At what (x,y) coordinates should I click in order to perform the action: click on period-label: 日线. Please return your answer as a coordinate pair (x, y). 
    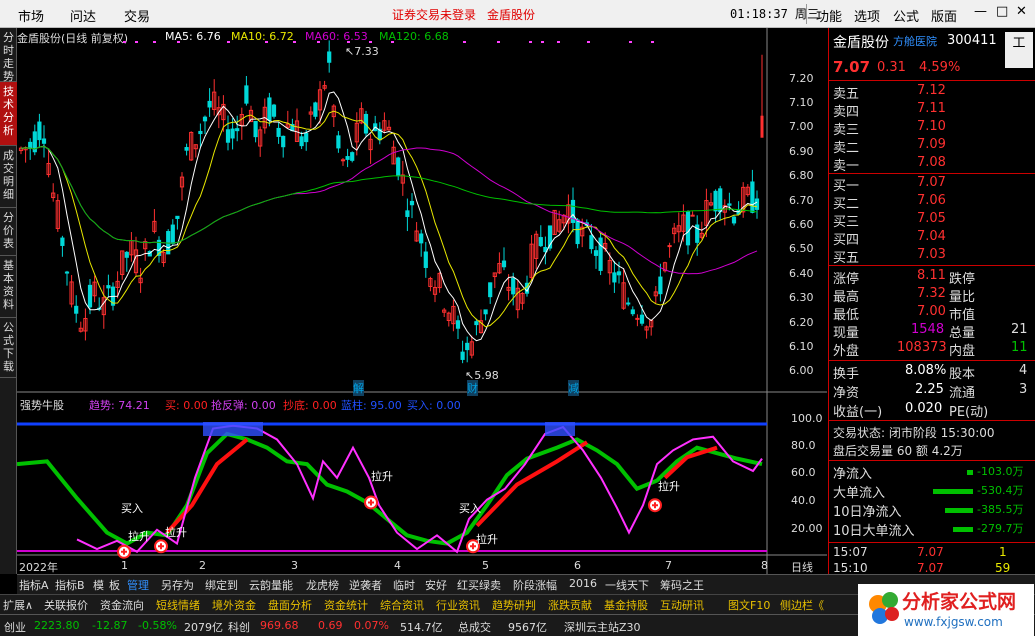
    Looking at the image, I should click on (802, 567).